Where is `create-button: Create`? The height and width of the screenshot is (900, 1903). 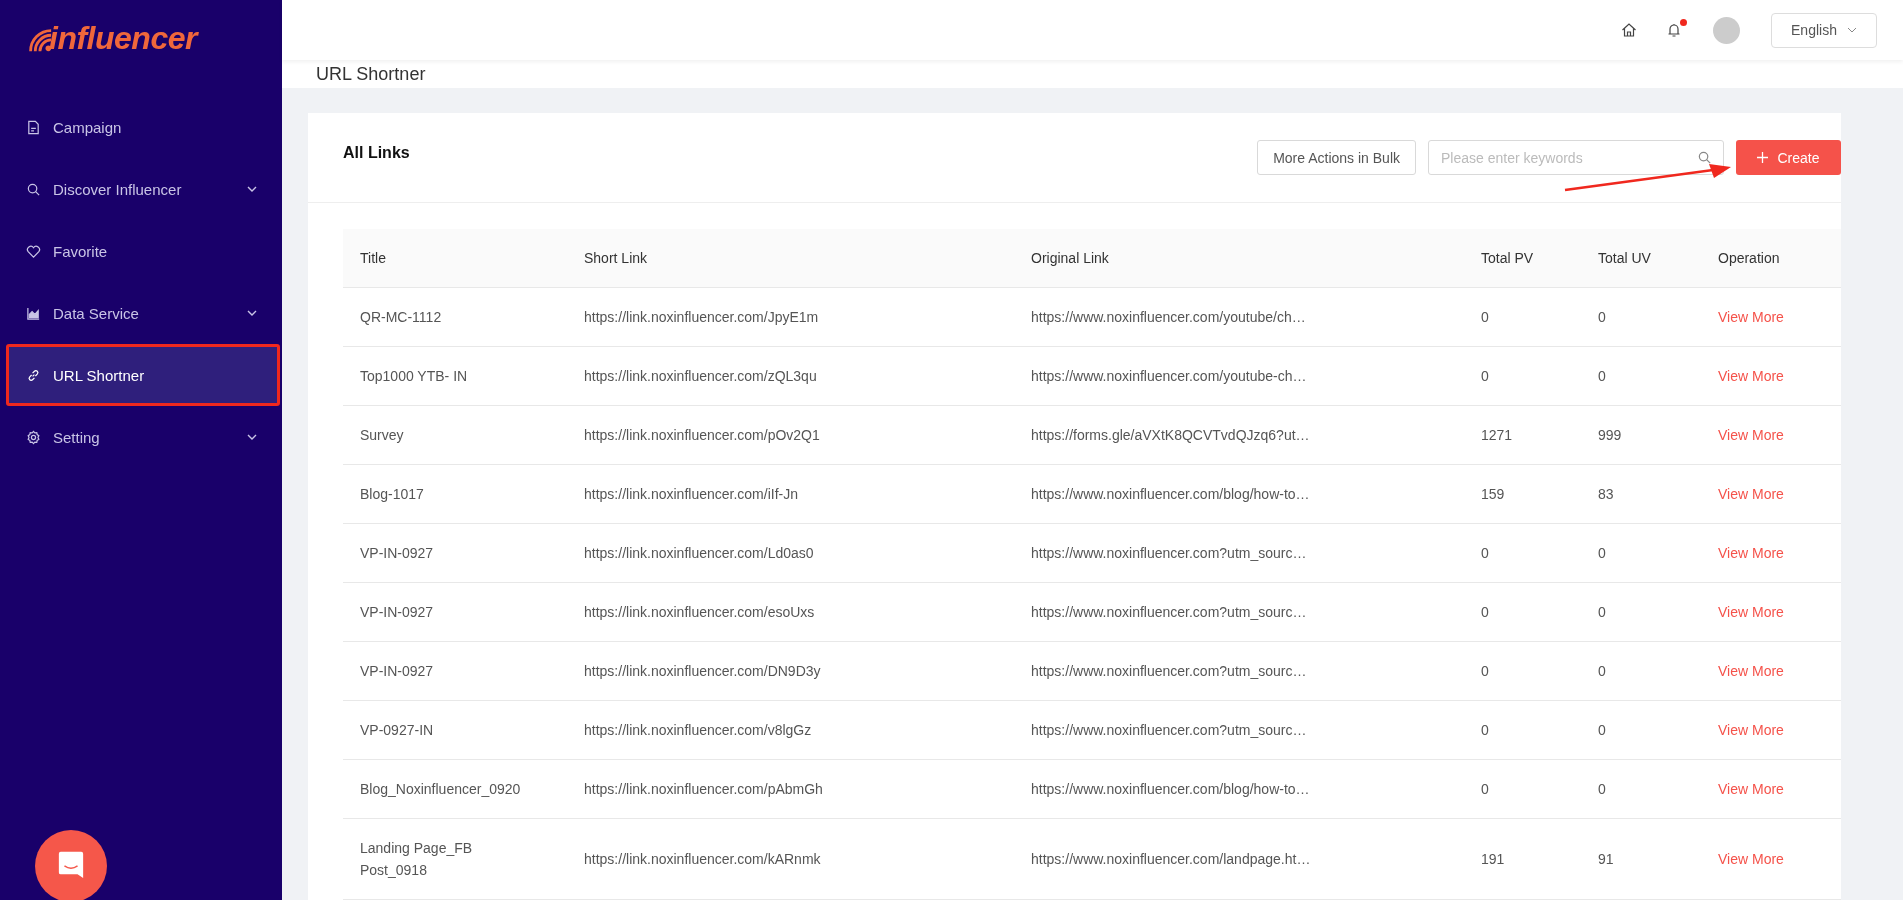 create-button: Create is located at coordinates (1788, 157).